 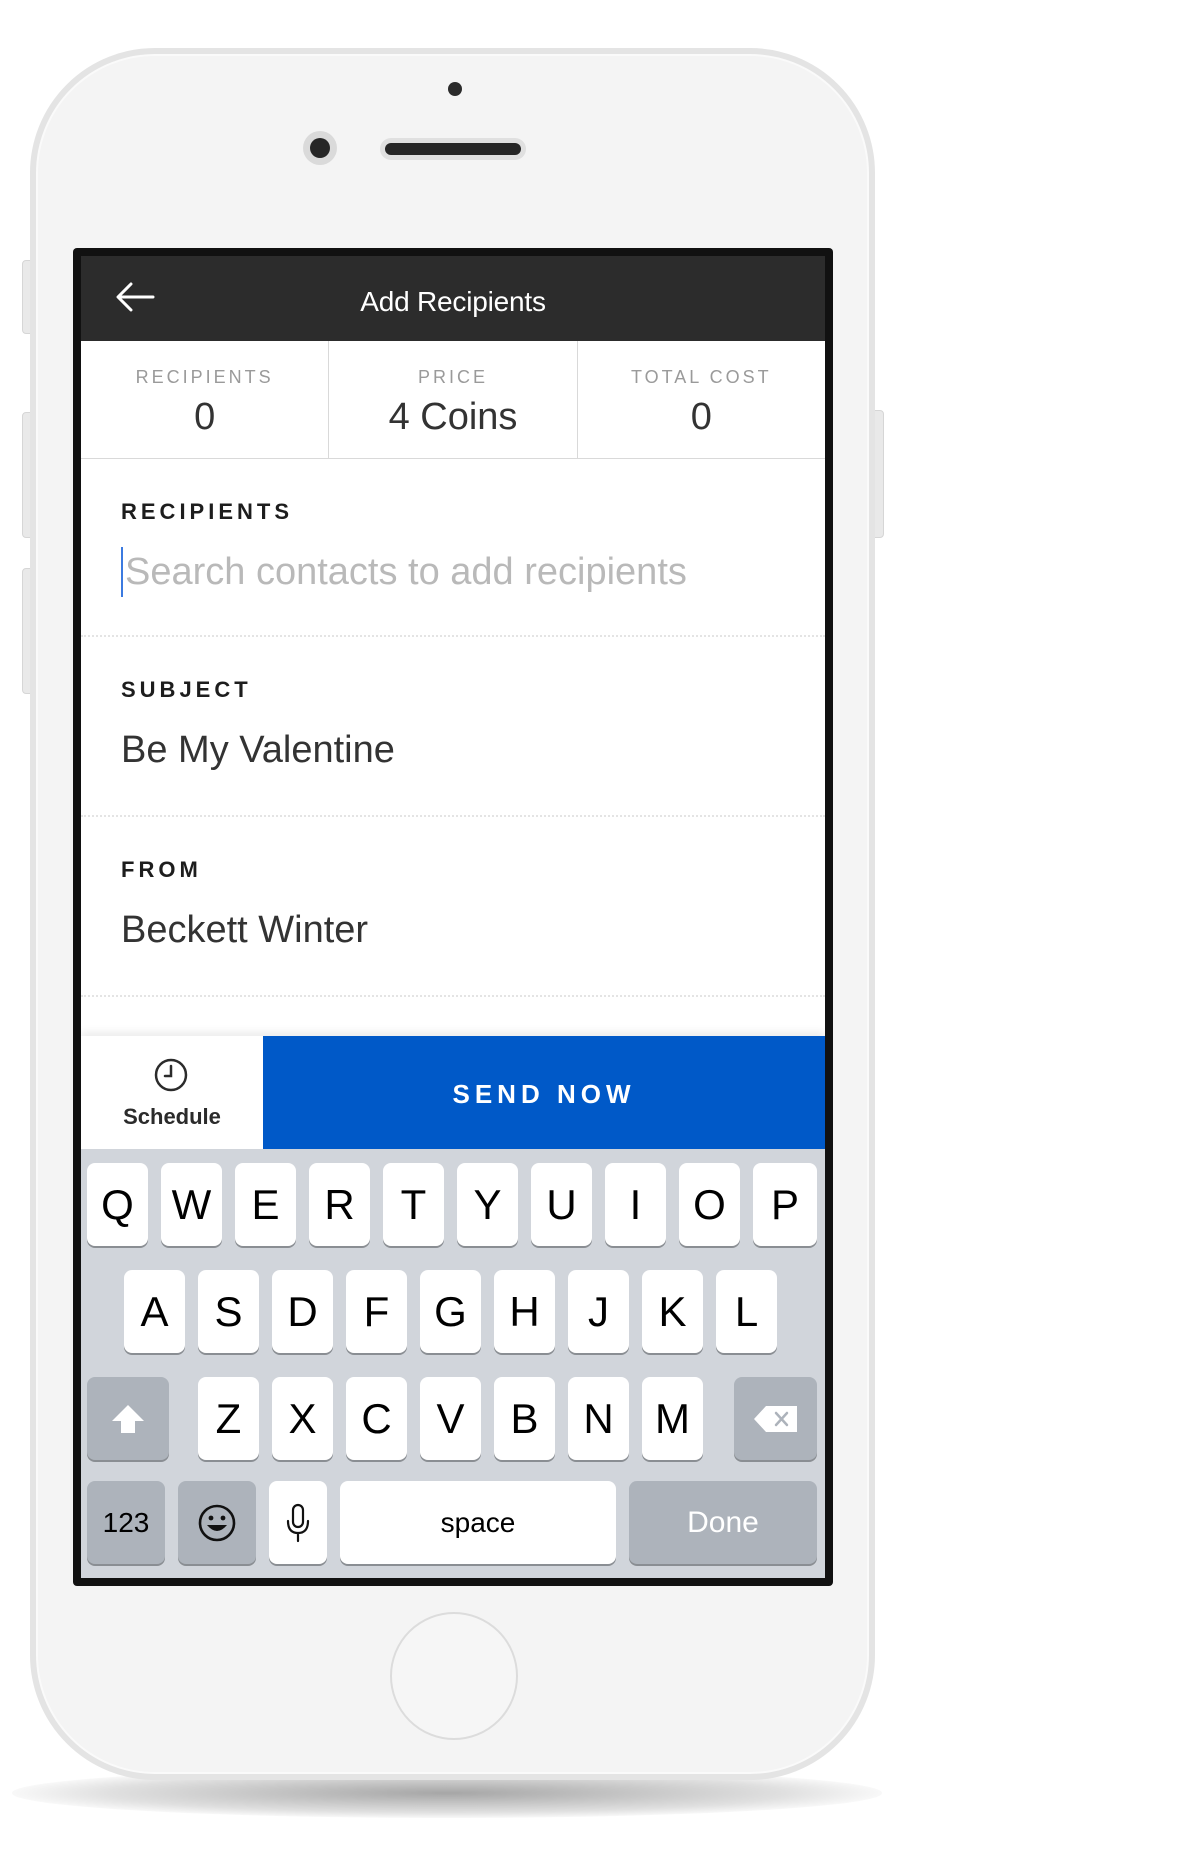 I want to click on emoji-key, so click(x=217, y=1522).